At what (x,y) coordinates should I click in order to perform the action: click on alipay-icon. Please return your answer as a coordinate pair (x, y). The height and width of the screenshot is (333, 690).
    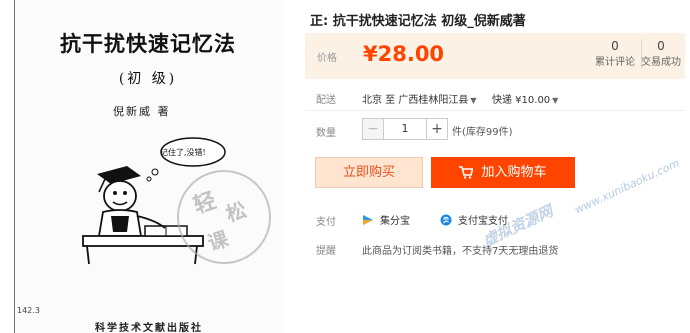
    Looking at the image, I should click on (446, 219).